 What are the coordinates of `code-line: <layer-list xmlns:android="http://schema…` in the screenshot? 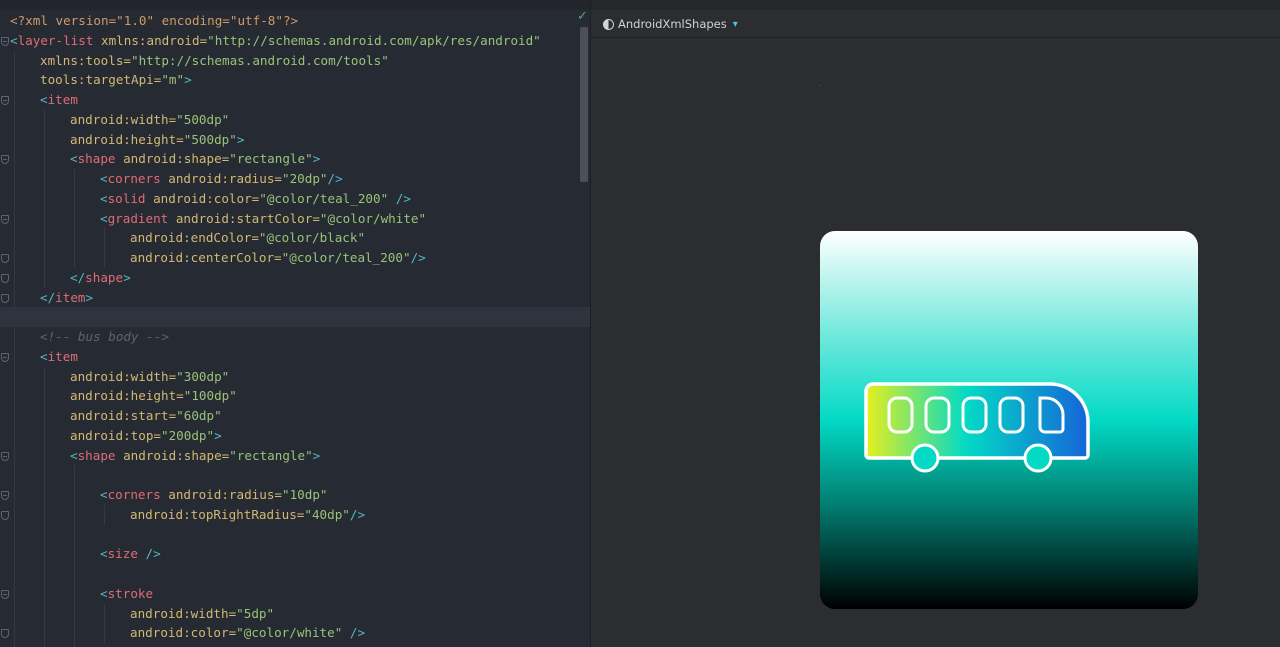 It's located at (295, 41).